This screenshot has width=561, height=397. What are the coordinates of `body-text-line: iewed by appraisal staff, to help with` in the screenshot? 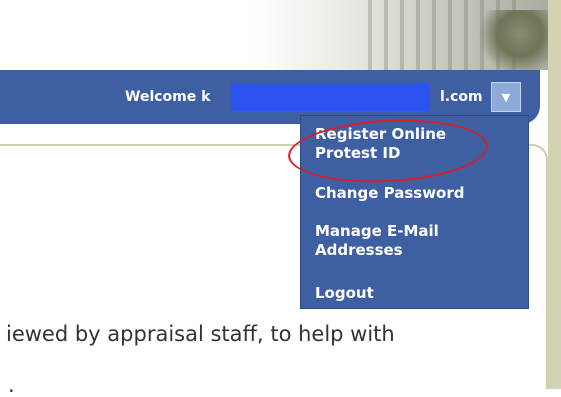 It's located at (200, 334).